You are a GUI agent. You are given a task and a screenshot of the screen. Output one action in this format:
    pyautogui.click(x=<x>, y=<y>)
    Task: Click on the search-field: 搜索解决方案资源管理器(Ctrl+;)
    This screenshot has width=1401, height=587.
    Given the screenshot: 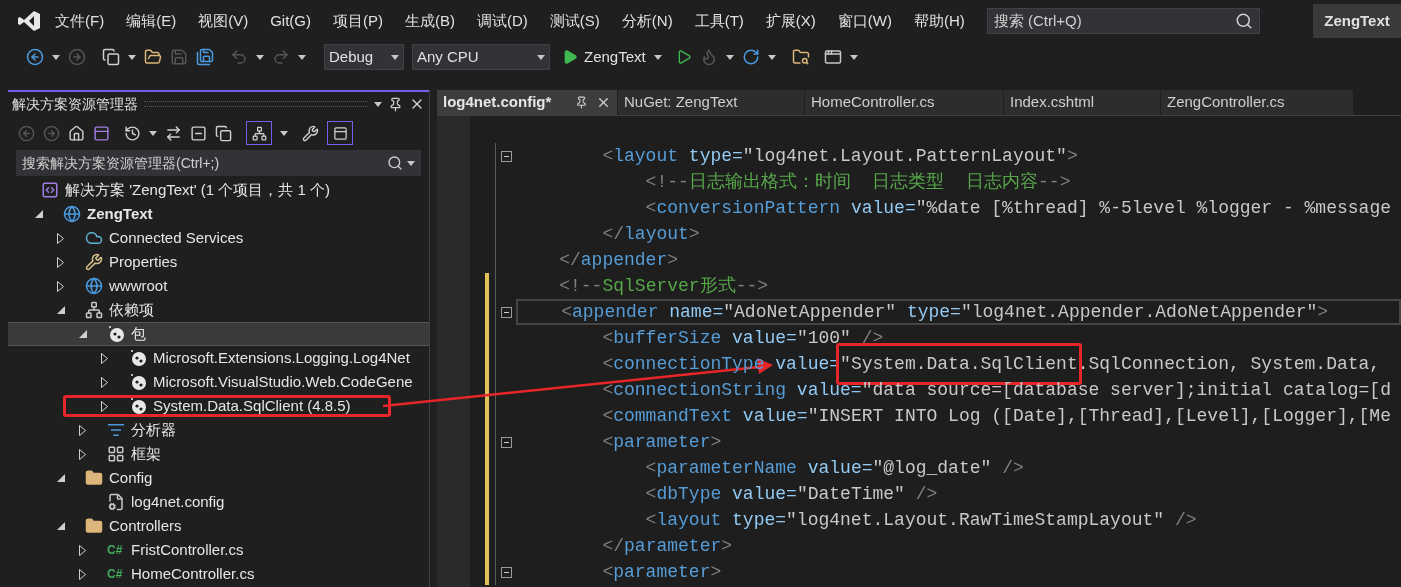 What is the action you would take?
    pyautogui.click(x=218, y=163)
    